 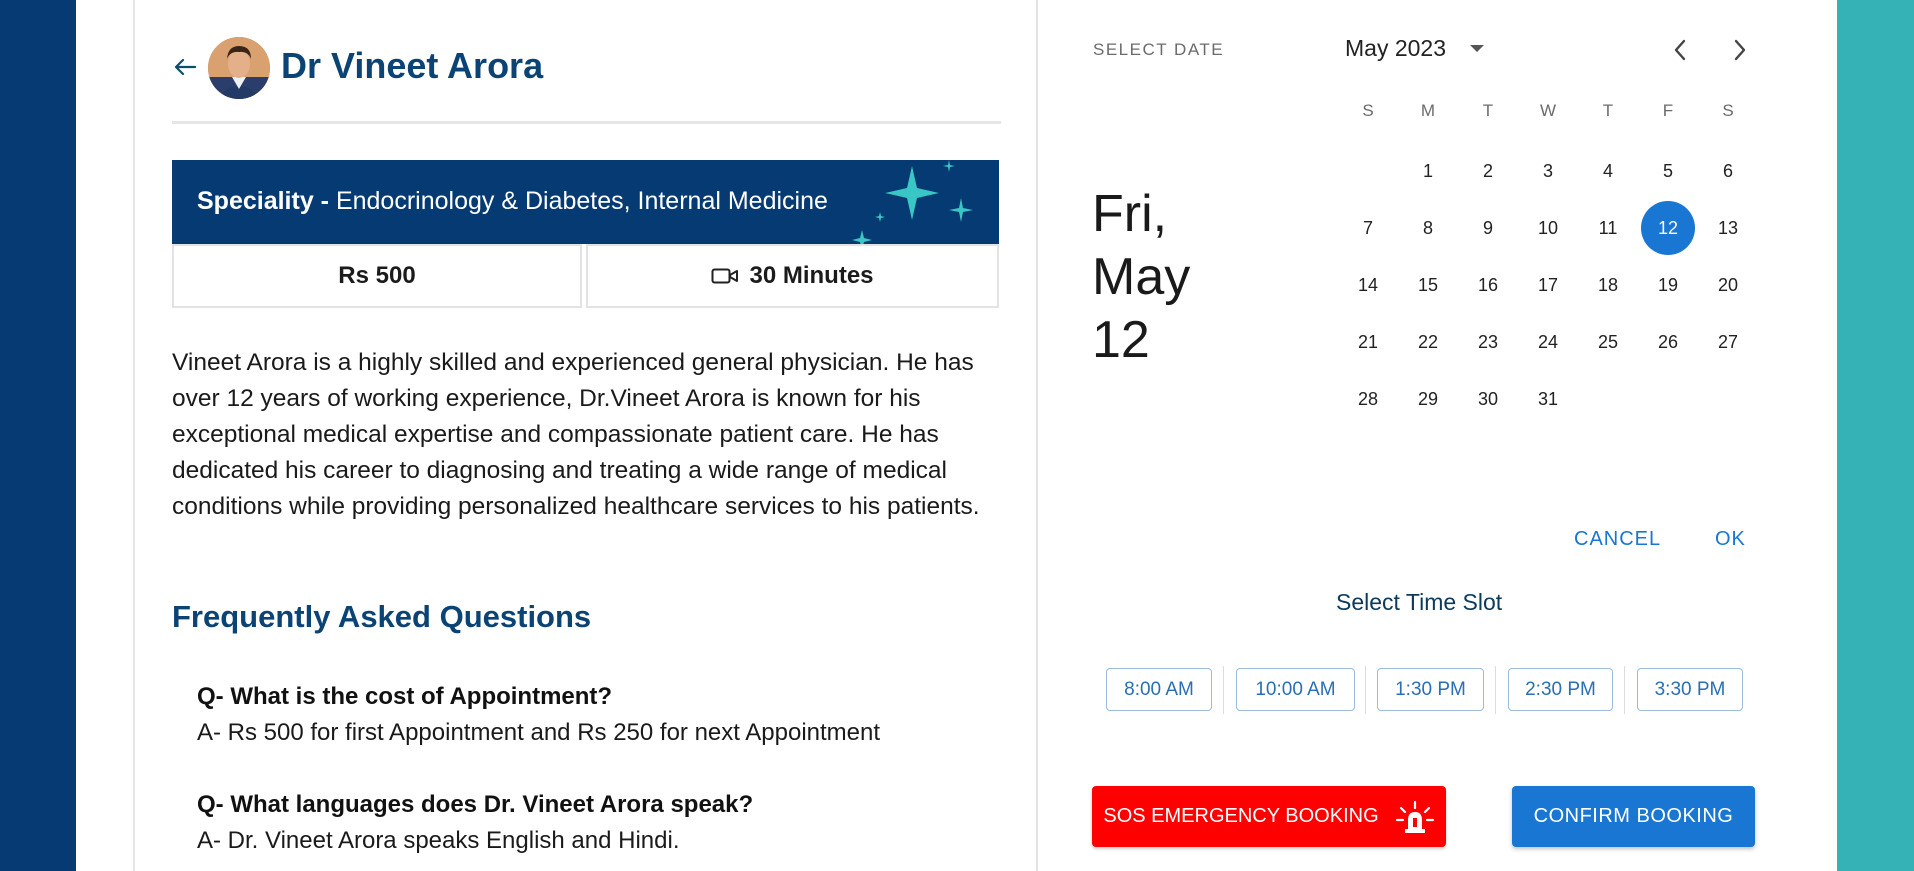 What do you see at coordinates (239, 68) in the screenshot?
I see `doctor-avatar` at bounding box center [239, 68].